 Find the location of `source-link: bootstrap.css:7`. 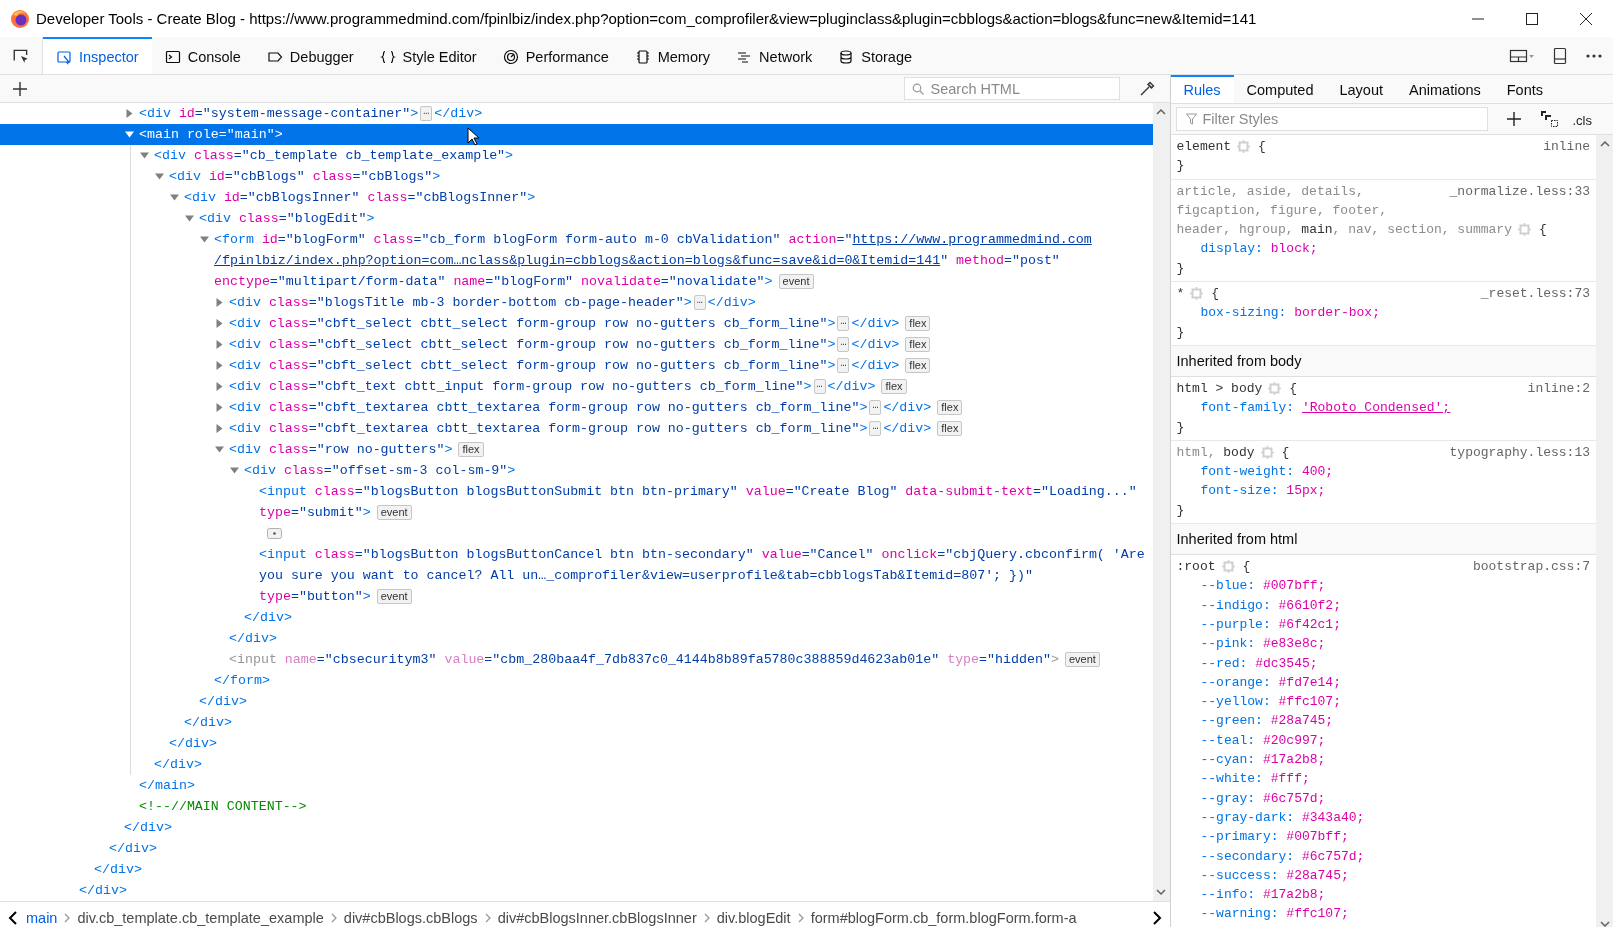

source-link: bootstrap.css:7 is located at coordinates (1531, 567).